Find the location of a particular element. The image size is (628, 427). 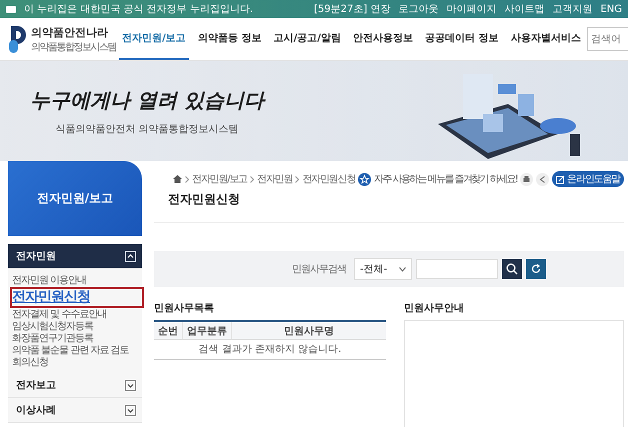

info-title: 민원사무안내 is located at coordinates (434, 308).